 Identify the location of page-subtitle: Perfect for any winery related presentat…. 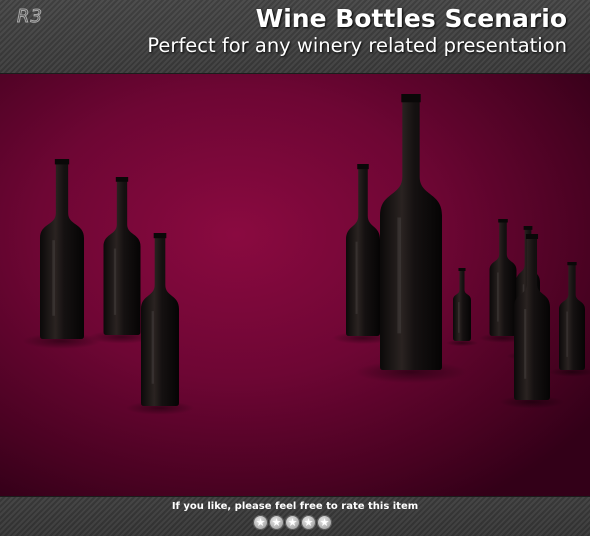
(357, 45).